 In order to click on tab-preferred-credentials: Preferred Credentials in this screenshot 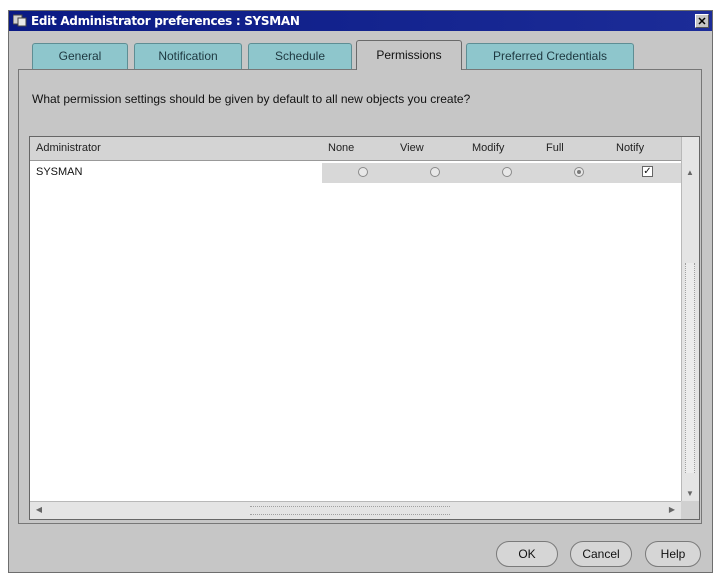, I will do `click(550, 56)`.